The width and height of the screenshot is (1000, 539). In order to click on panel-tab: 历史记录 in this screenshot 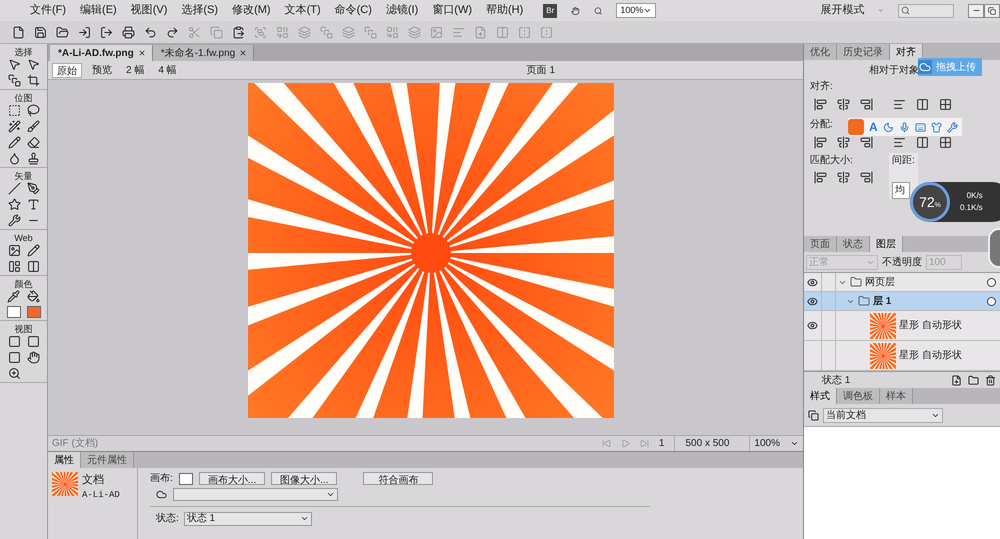, I will do `click(863, 52)`.